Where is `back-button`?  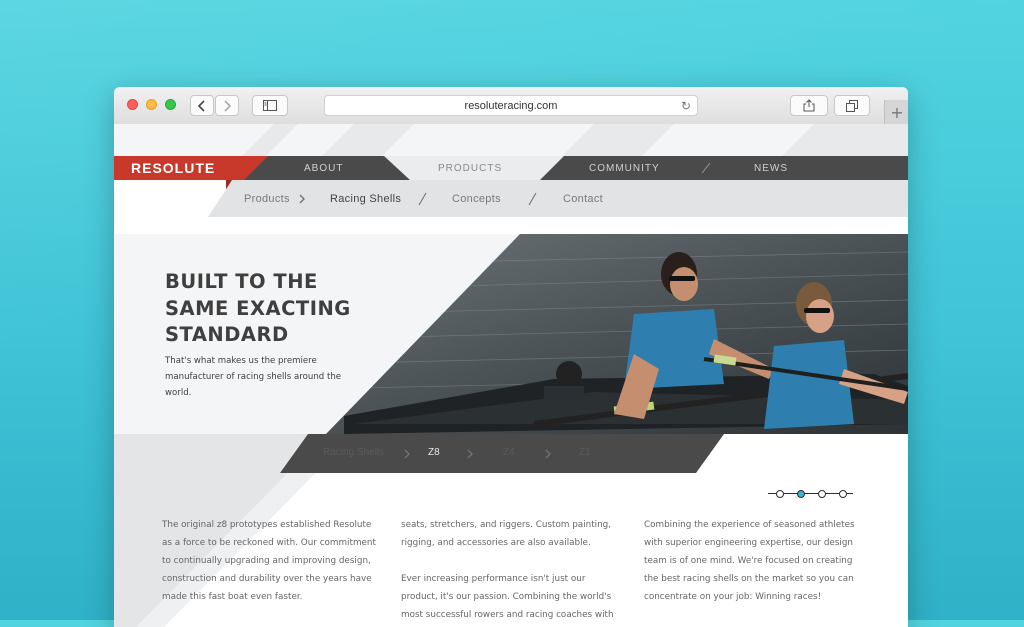
back-button is located at coordinates (202, 105).